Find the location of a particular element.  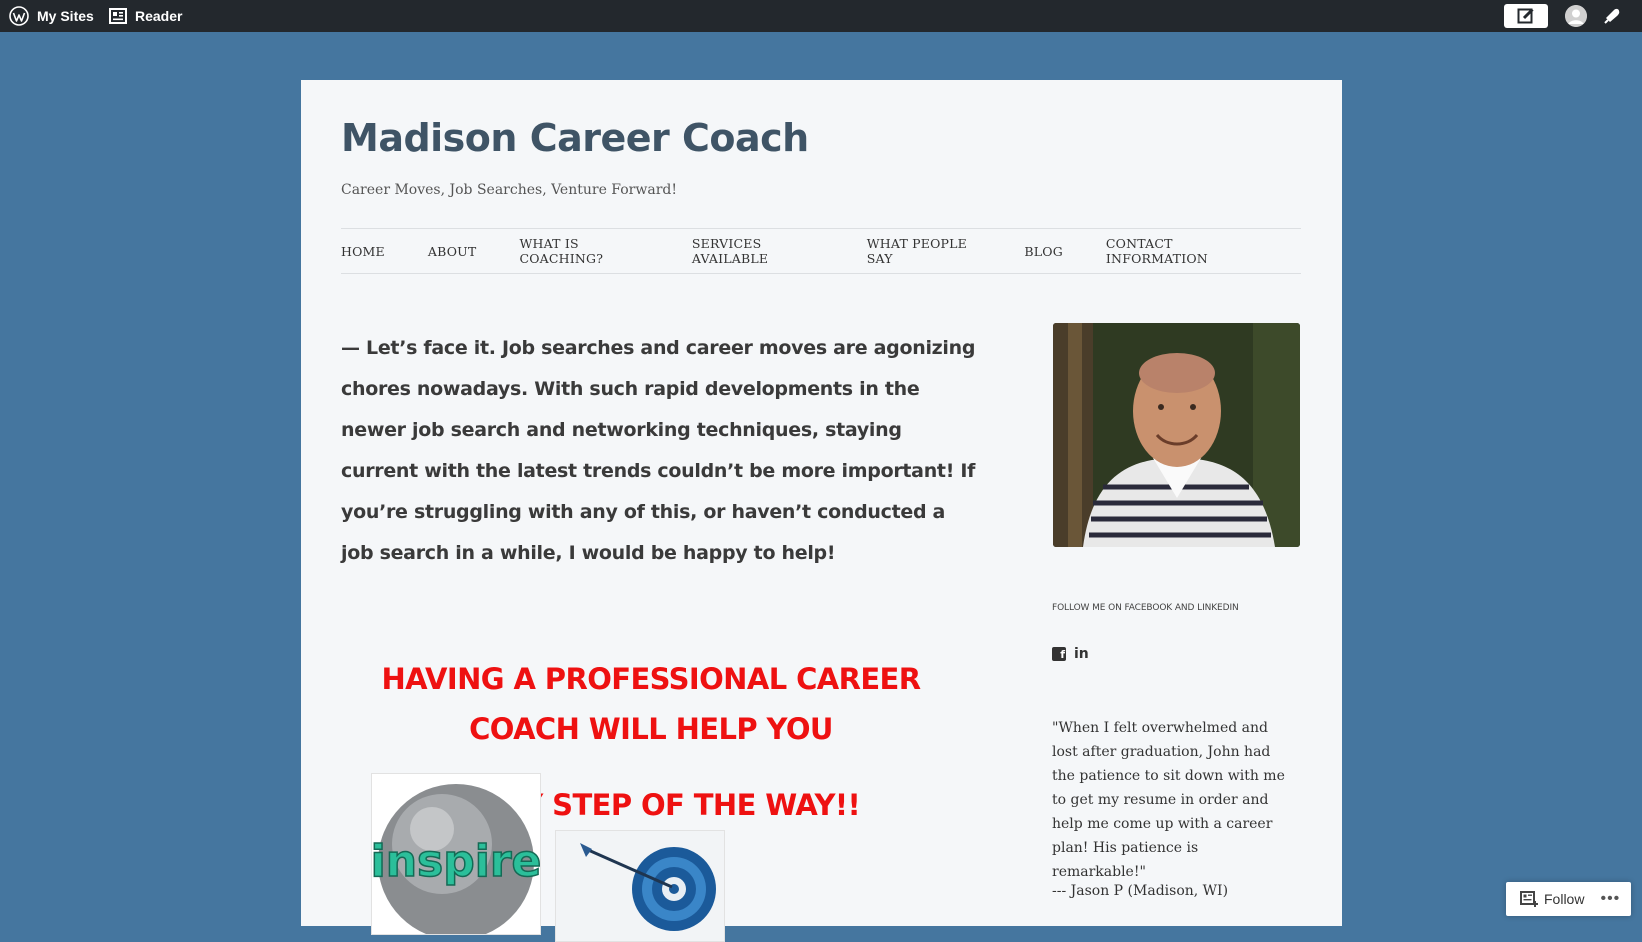

follow-button: Follow ••• is located at coordinates (1568, 899).